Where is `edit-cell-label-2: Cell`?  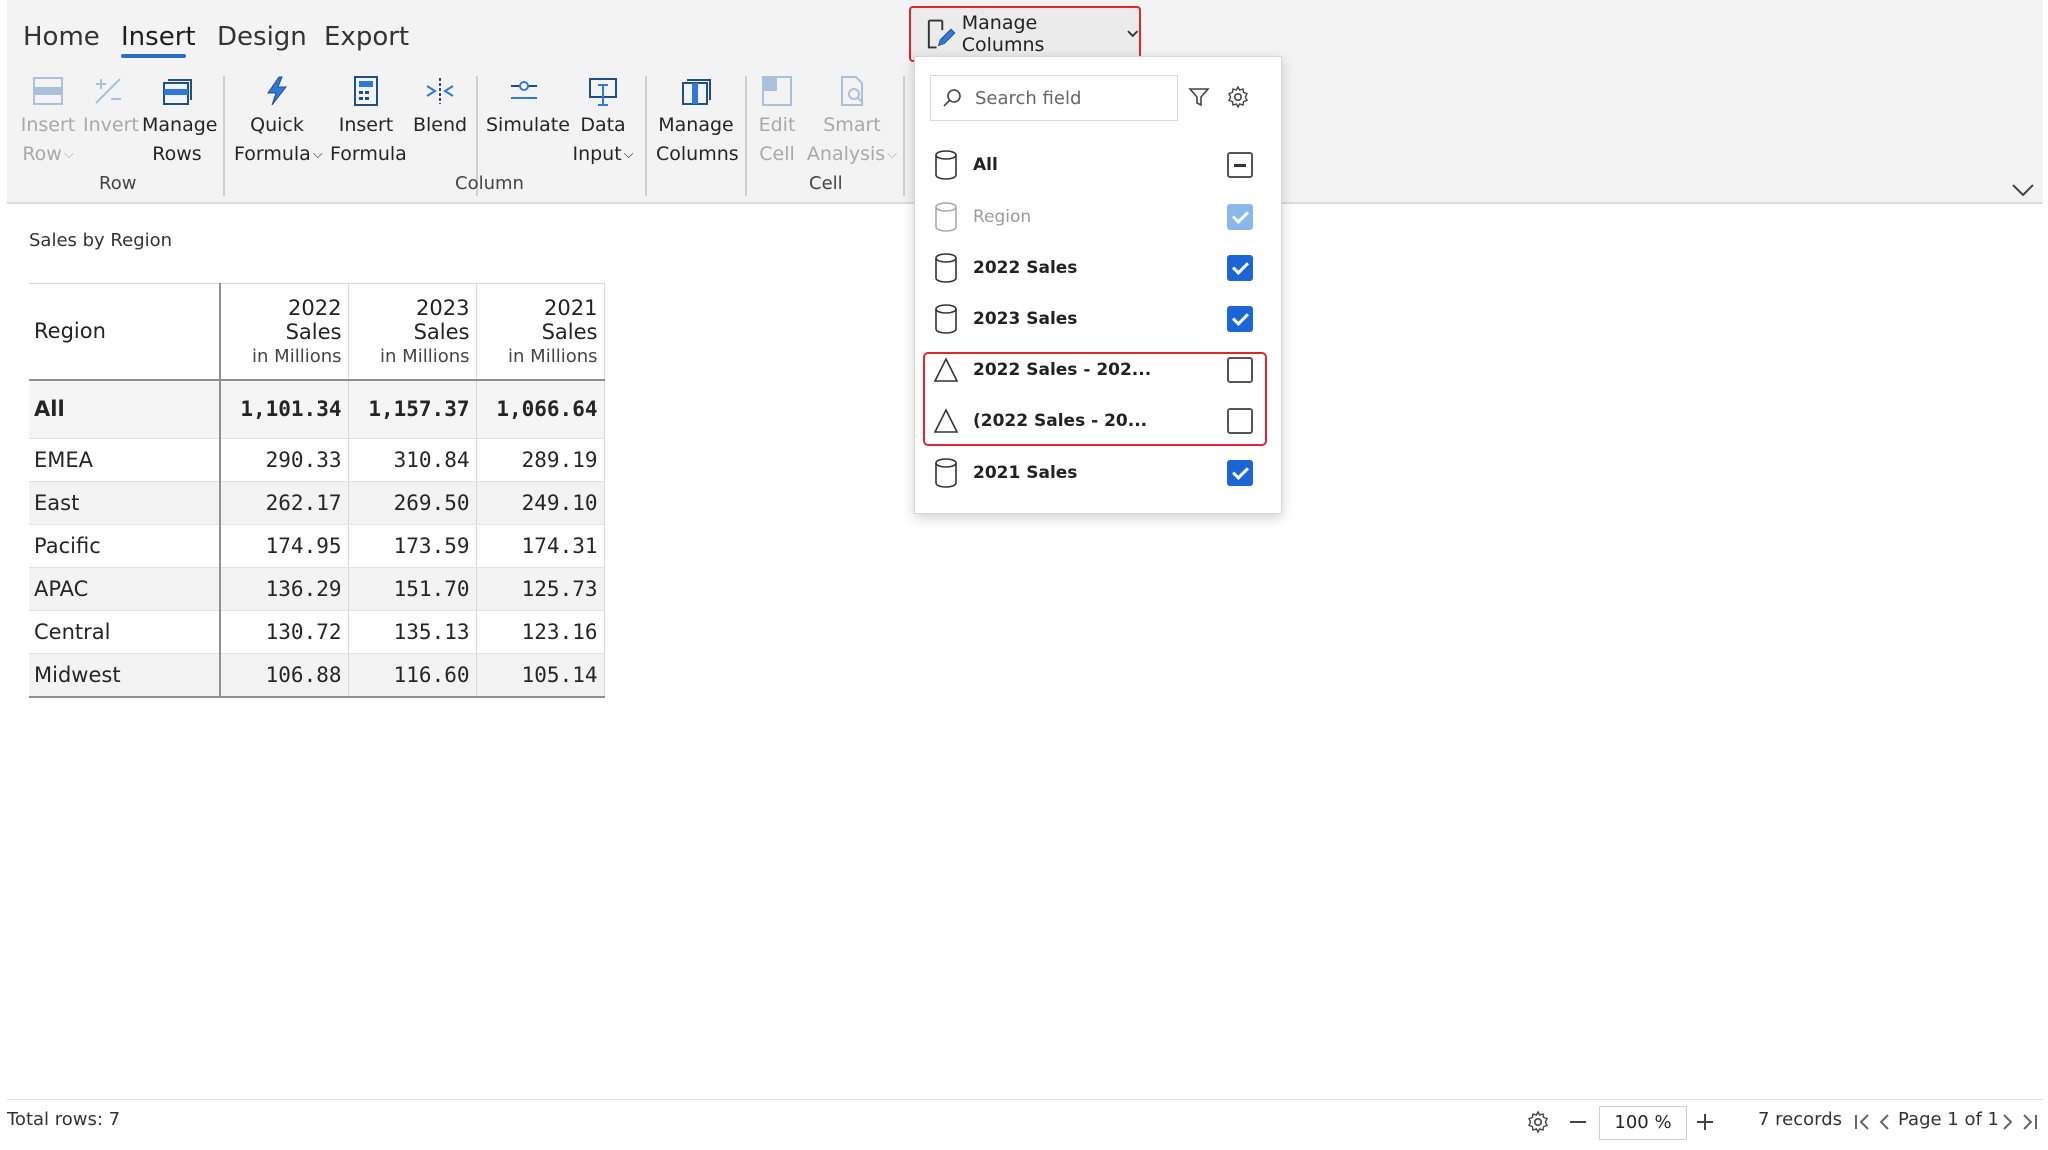
edit-cell-label-2: Cell is located at coordinates (777, 154).